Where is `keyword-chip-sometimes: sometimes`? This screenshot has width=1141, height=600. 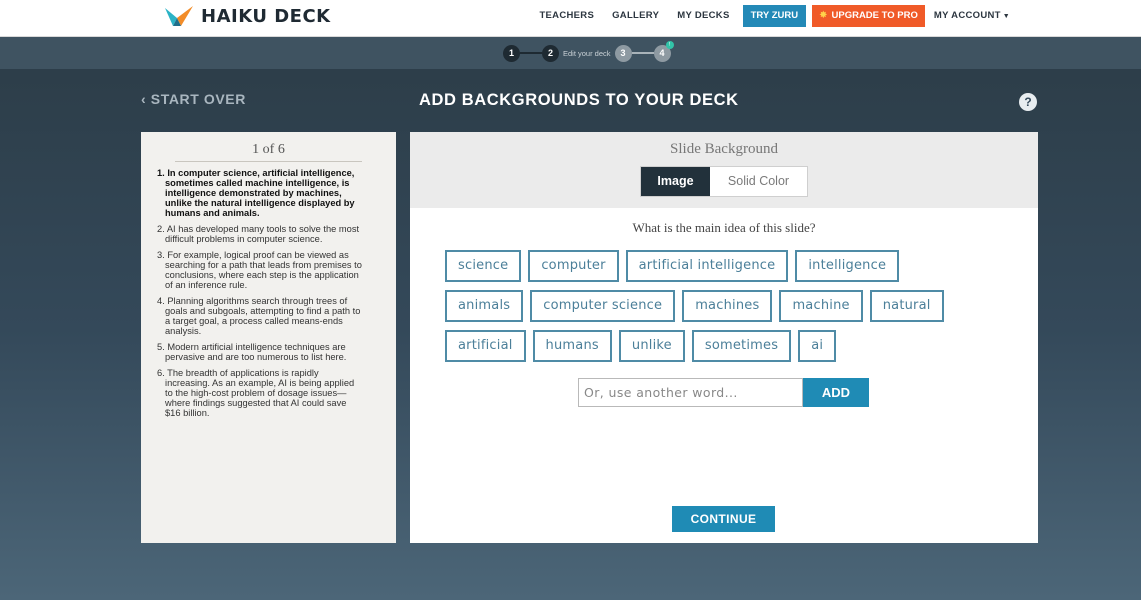
keyword-chip-sometimes: sometimes is located at coordinates (741, 346).